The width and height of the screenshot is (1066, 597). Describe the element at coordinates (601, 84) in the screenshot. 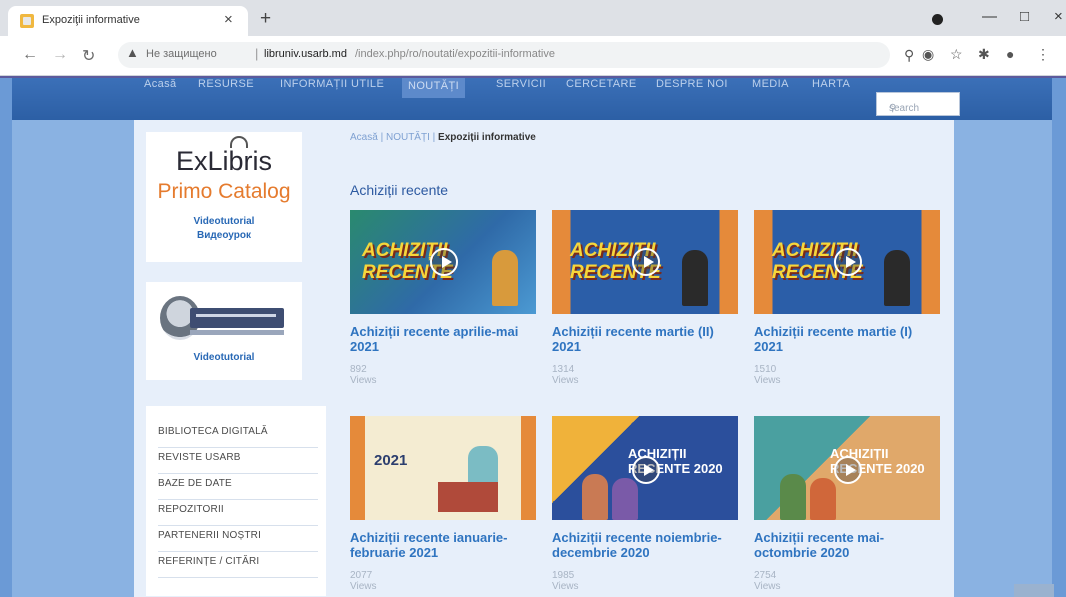

I see `nav-item-cercetare: CERCETARE` at that location.